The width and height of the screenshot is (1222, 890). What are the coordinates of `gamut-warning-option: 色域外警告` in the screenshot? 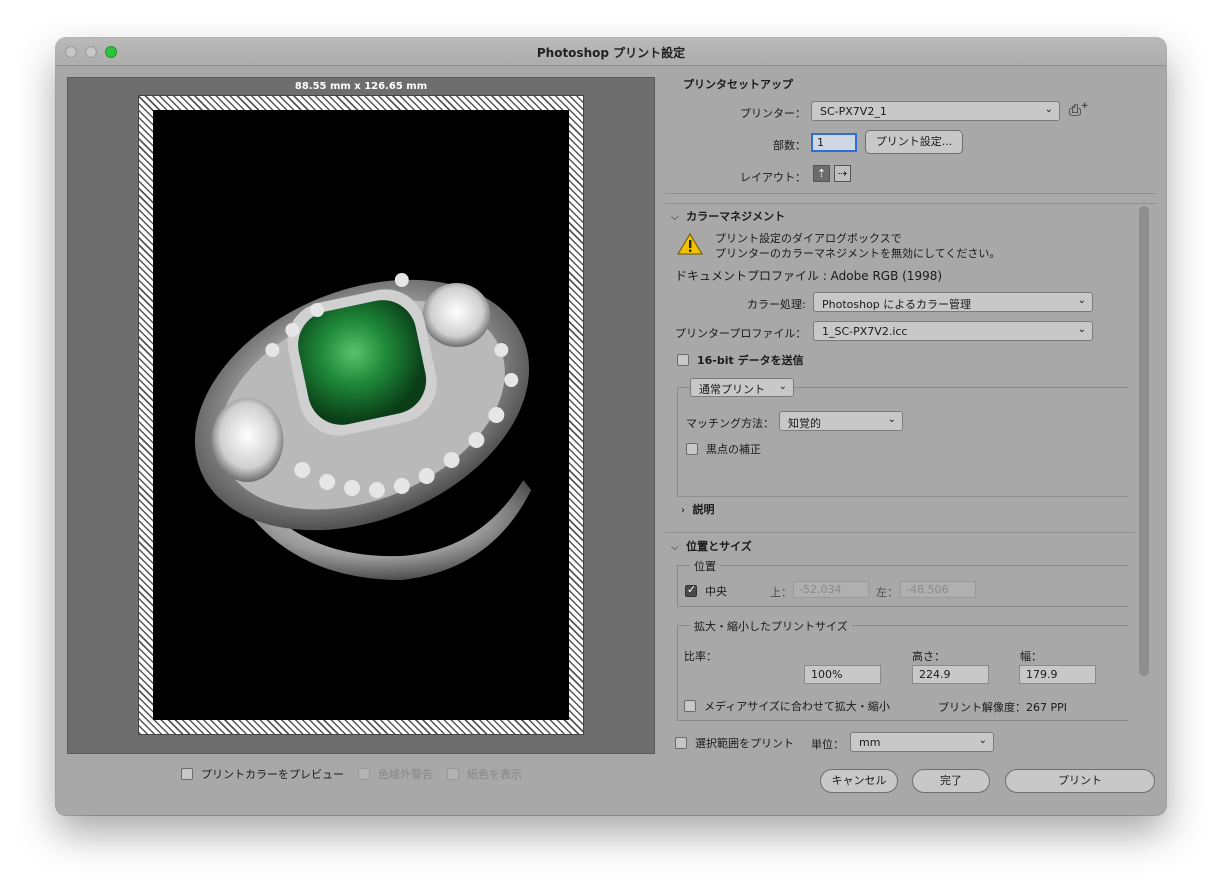 It's located at (395, 774).